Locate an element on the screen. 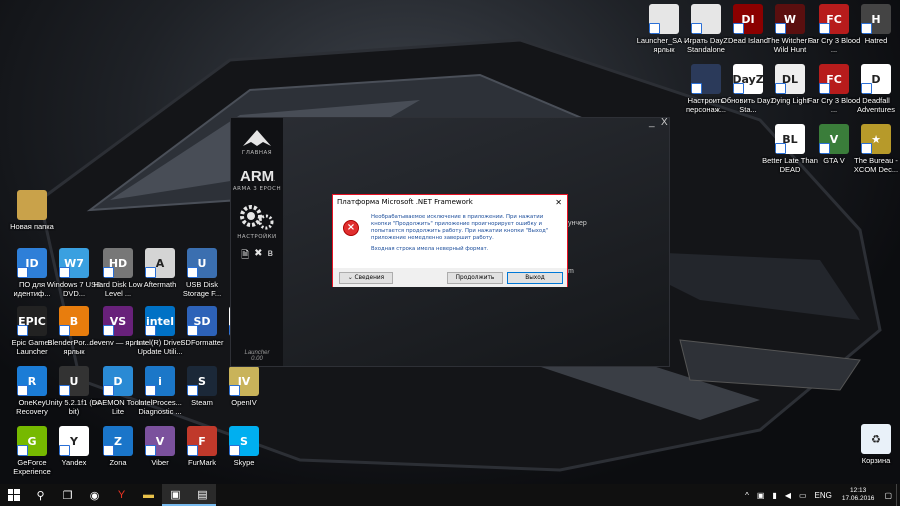 The image size is (900, 506). launcher-close-button: X is located at coordinates (664, 122).